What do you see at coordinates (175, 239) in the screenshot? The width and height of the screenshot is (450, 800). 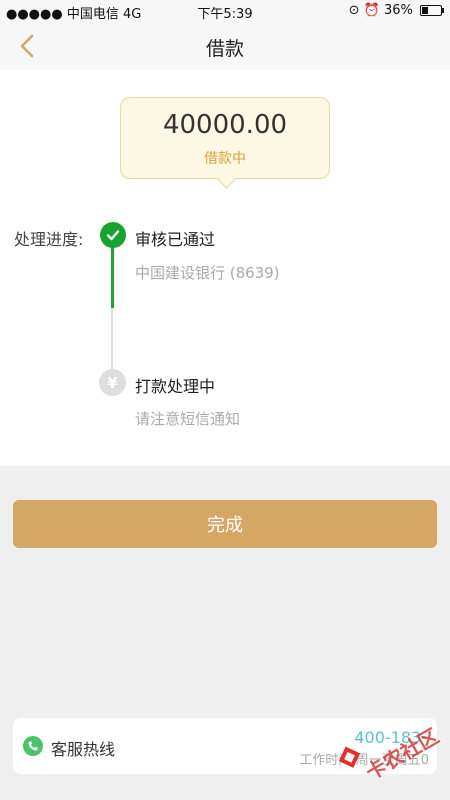 I see `step-title-approved: 审核已通过` at bounding box center [175, 239].